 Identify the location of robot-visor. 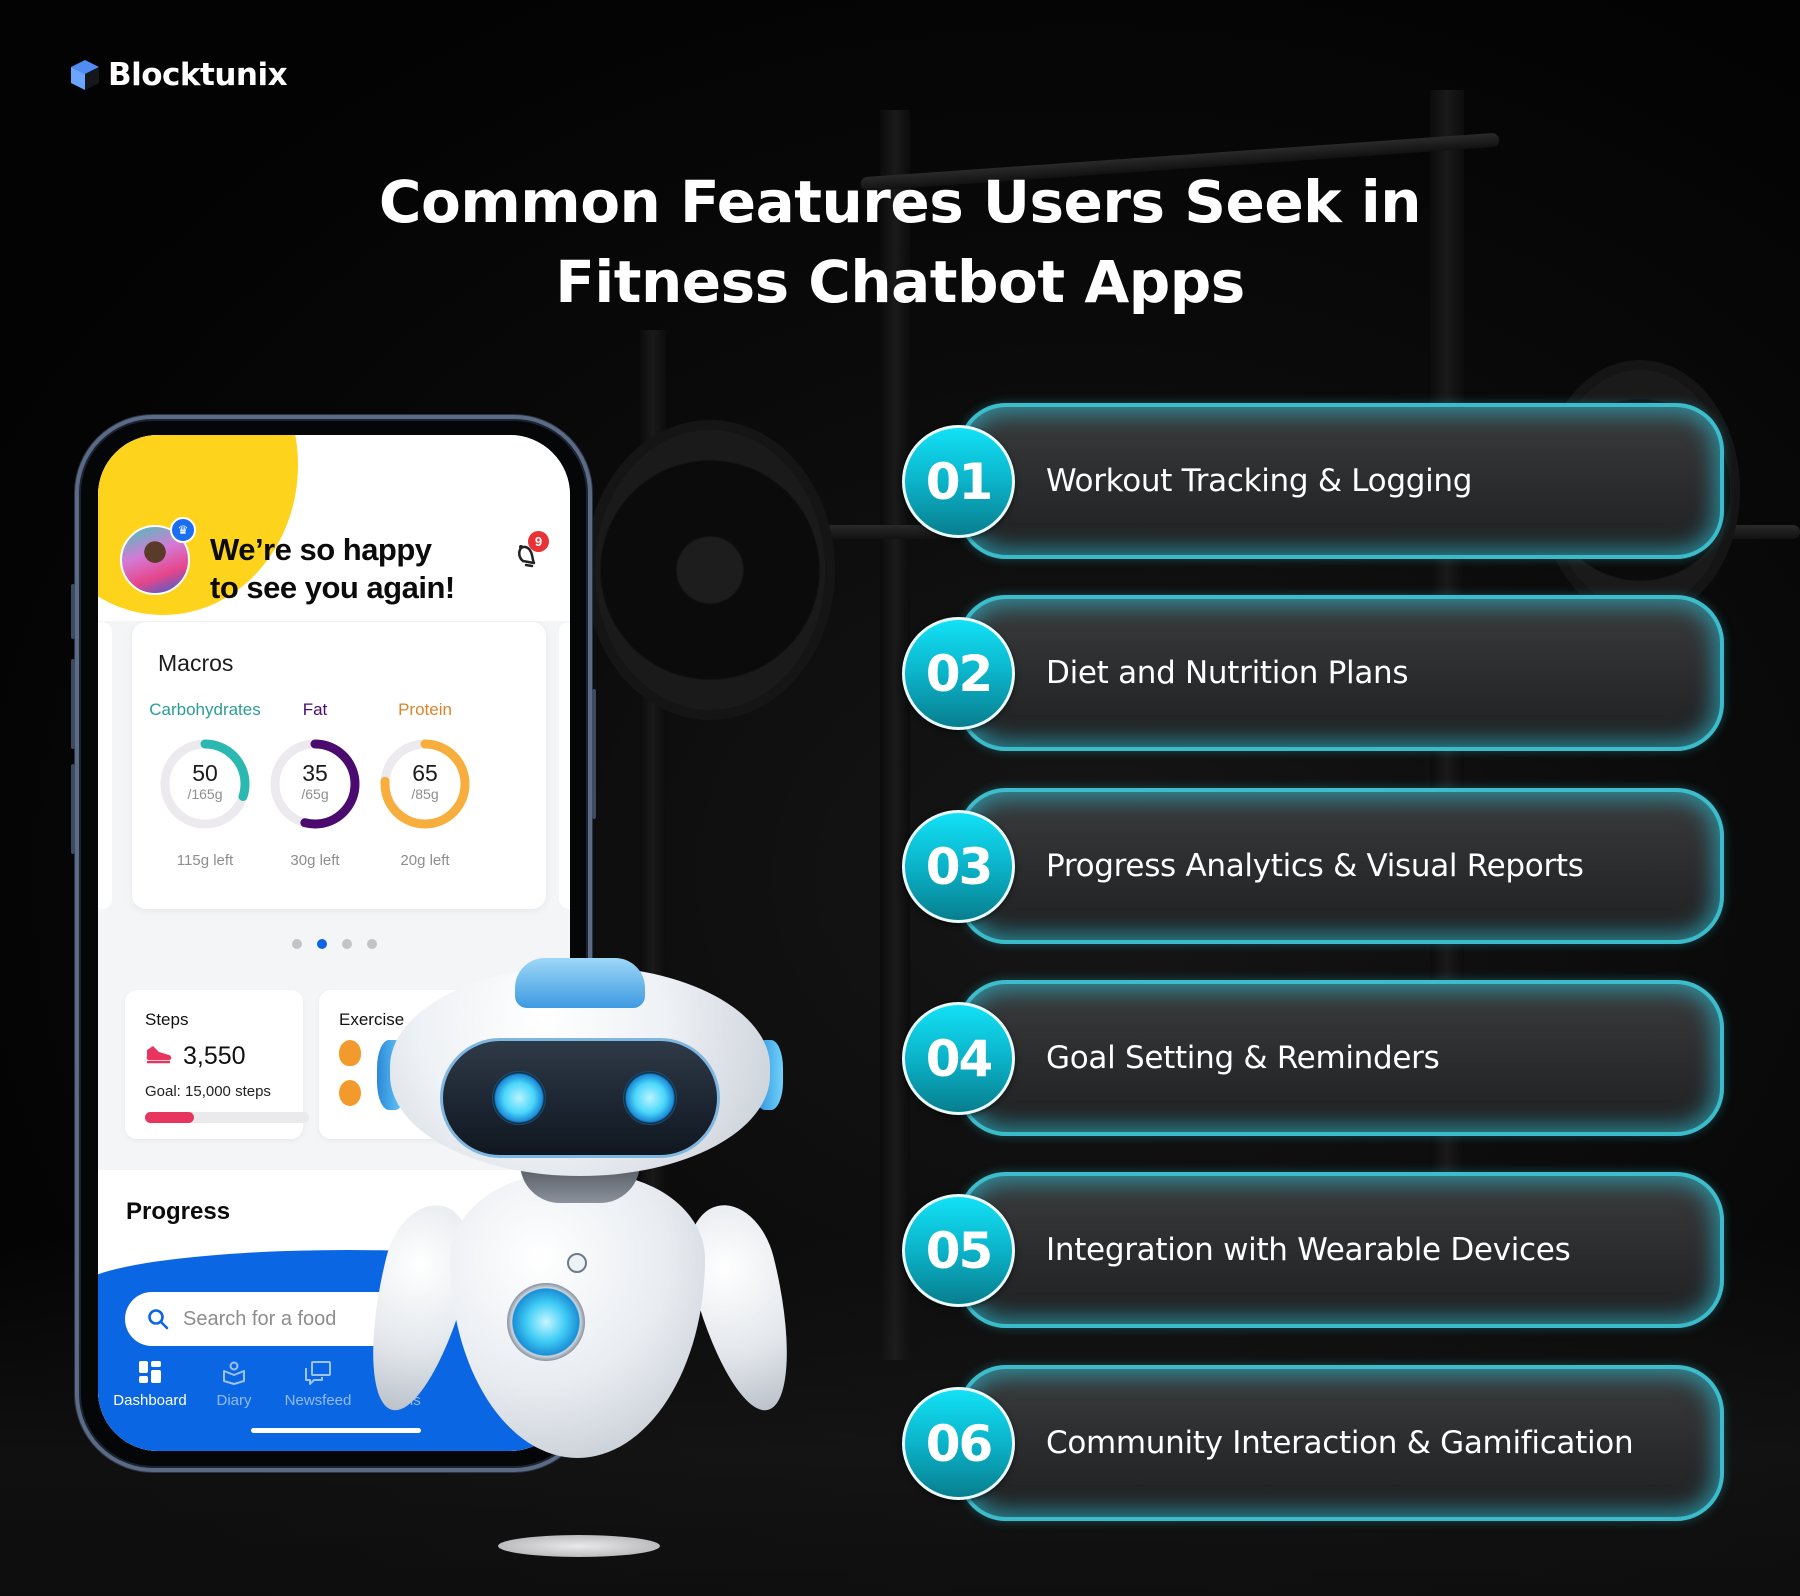
(580, 1098).